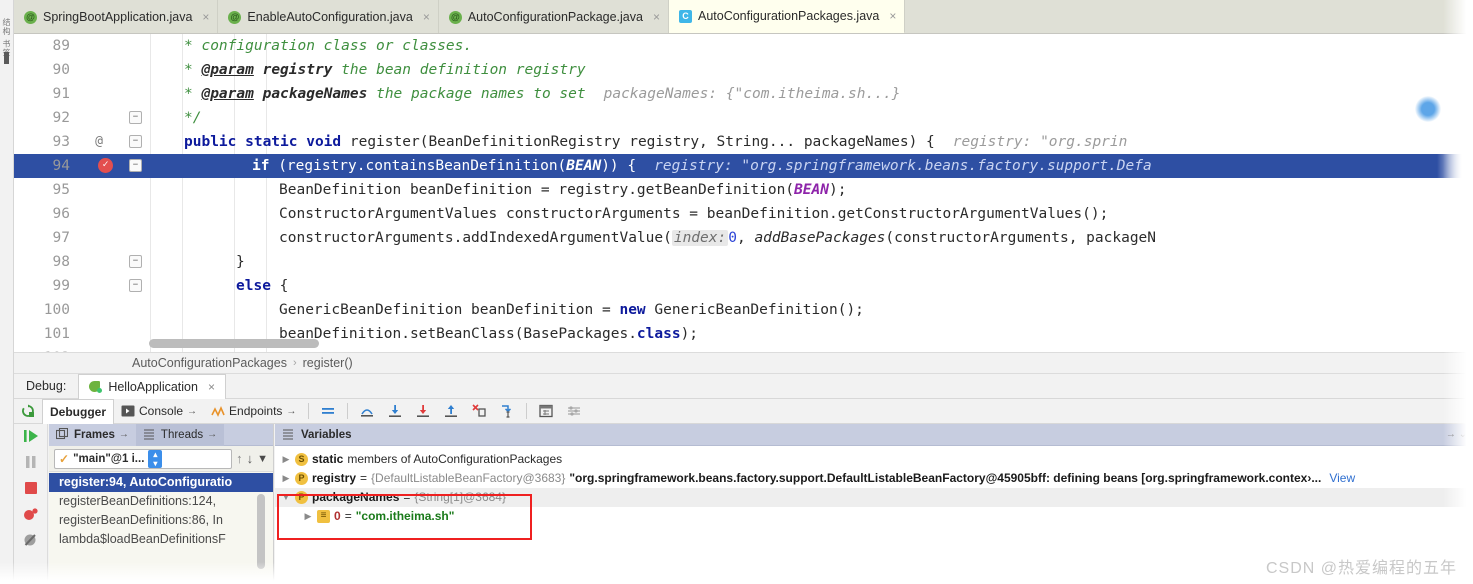  What do you see at coordinates (460, 497) in the screenshot?
I see `variable-type: {String[1]@3684}` at bounding box center [460, 497].